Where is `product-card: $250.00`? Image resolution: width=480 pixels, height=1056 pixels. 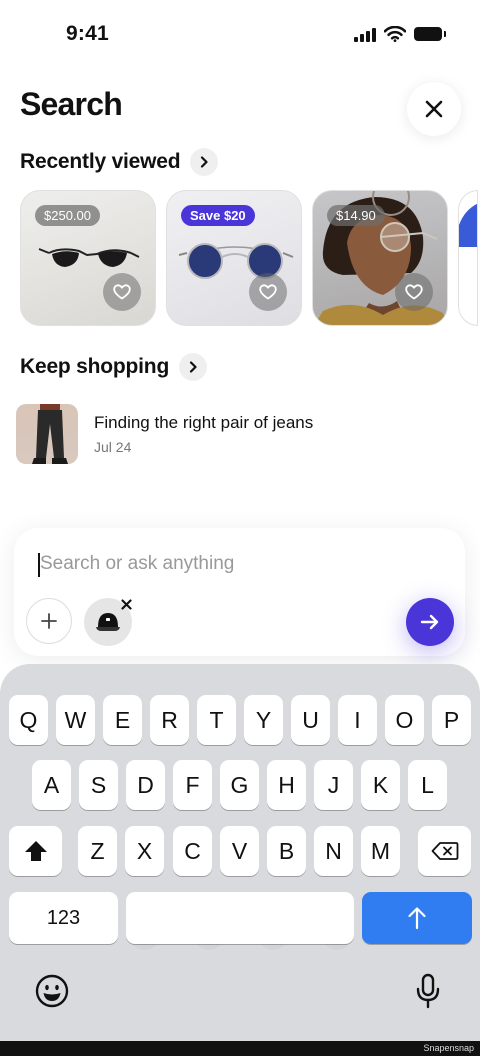 product-card: $250.00 is located at coordinates (88, 258).